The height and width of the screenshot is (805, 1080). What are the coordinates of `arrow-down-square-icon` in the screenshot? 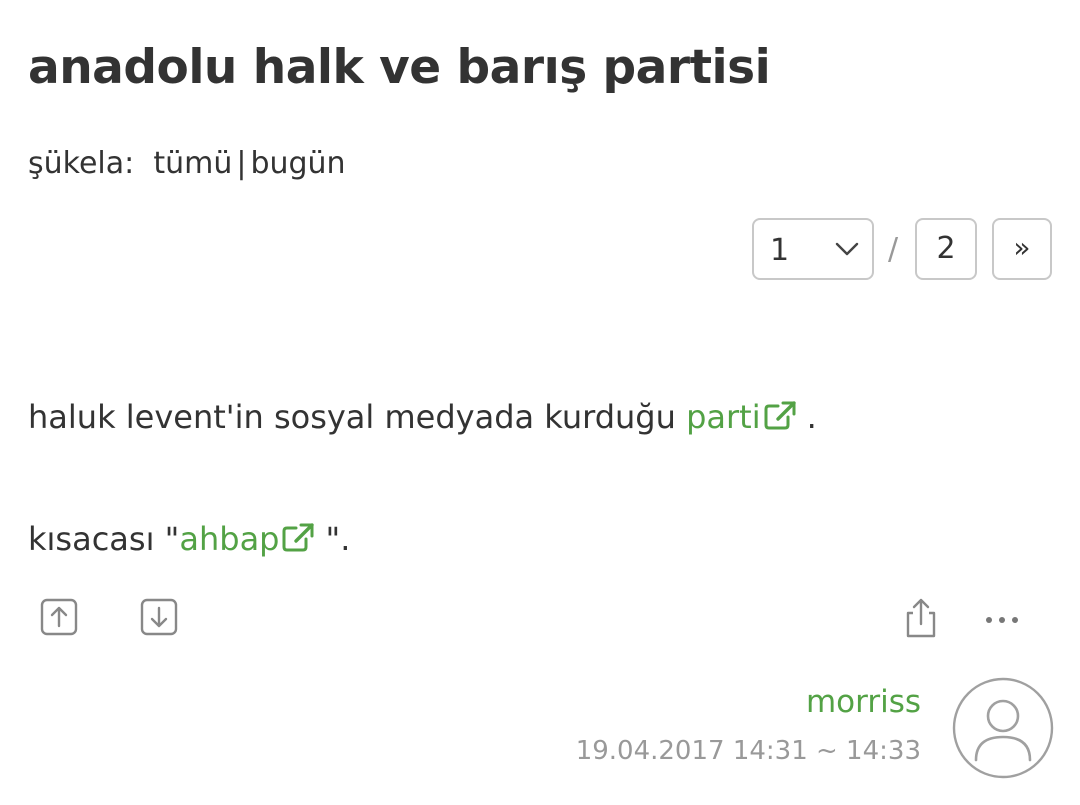 It's located at (159, 617).